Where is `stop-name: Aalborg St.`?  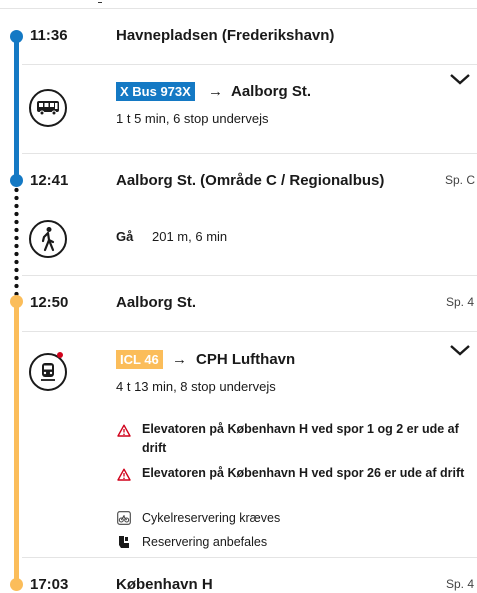
stop-name: Aalborg St. is located at coordinates (156, 302).